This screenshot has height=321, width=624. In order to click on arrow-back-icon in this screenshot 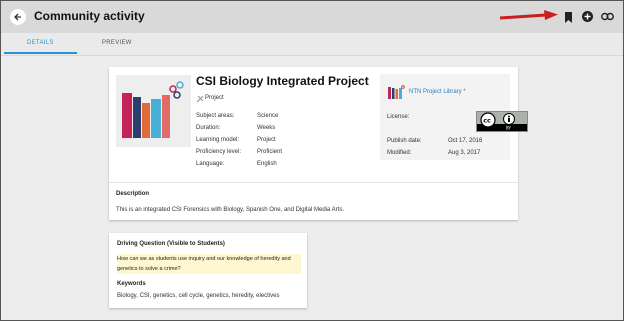, I will do `click(17, 17)`.